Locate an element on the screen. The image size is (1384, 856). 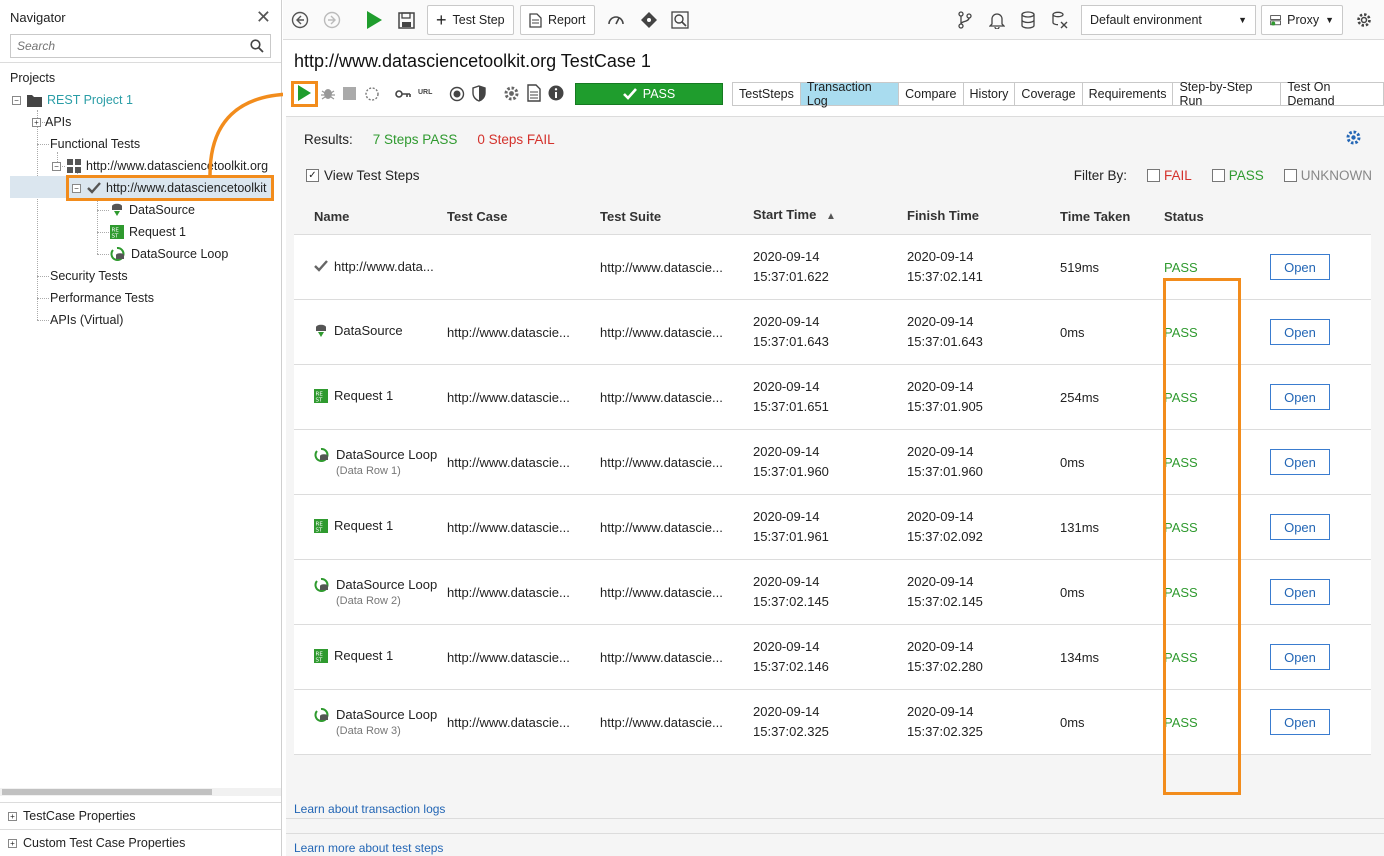
tree-security-tests: Security Tests is located at coordinates (89, 276).